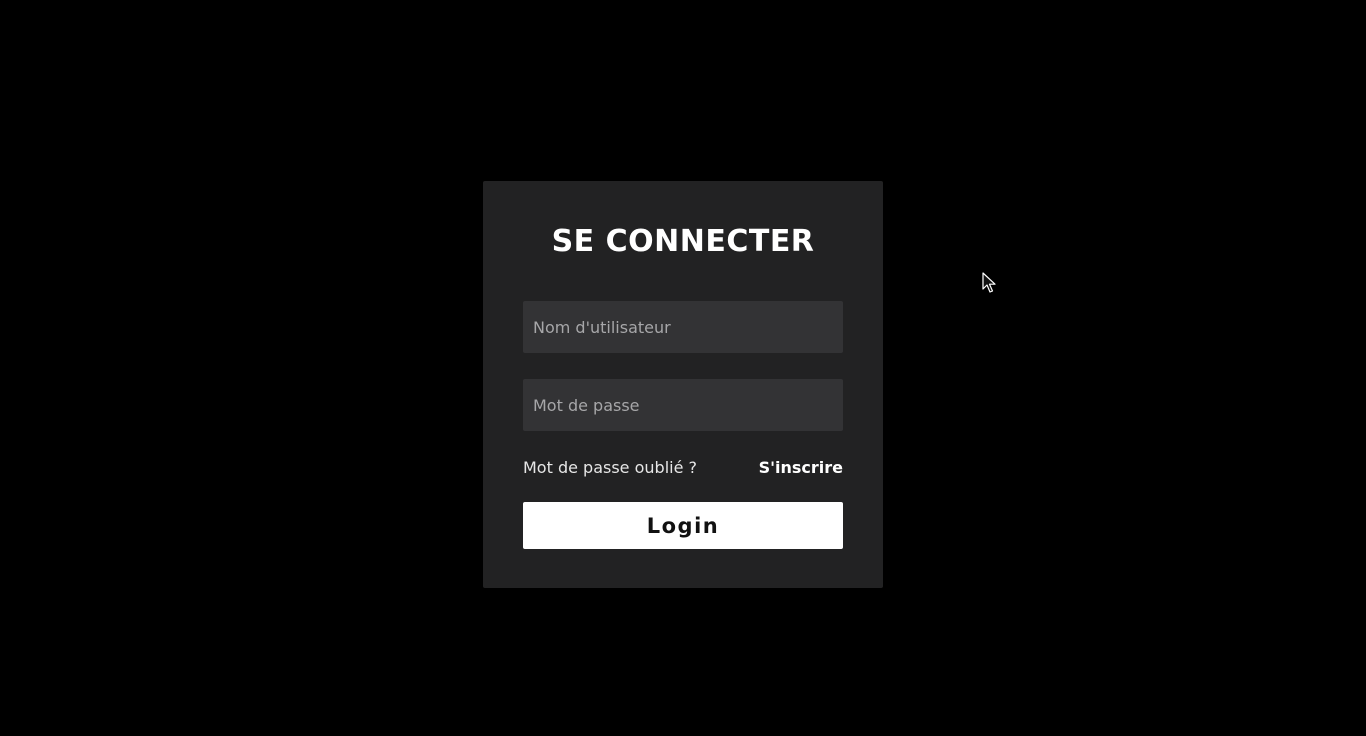  Describe the element at coordinates (683, 241) in the screenshot. I see `login-title: SE CONNECTER` at that location.